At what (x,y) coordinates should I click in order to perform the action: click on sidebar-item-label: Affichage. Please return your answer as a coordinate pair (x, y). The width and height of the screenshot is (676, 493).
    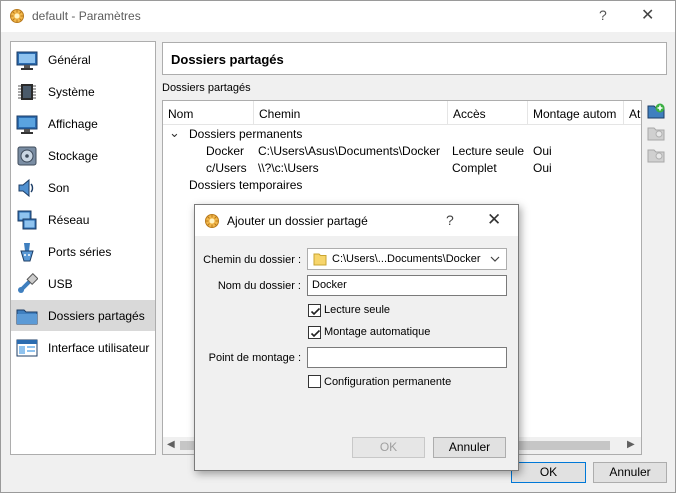
    Looking at the image, I should click on (73, 124).